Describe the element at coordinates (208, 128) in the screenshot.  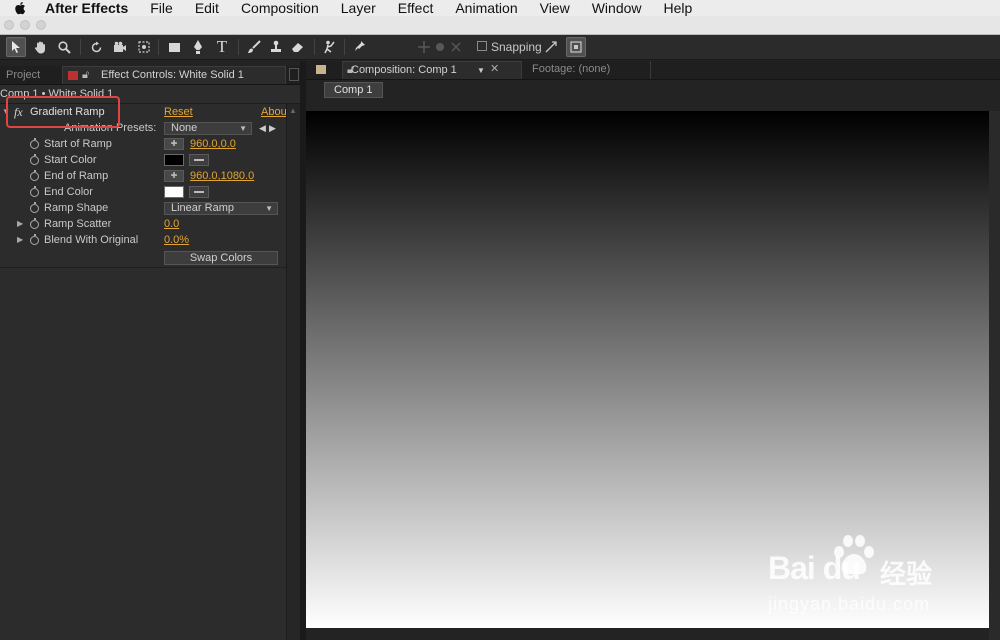
I see `animation-presets-dropdown: None ▼` at that location.